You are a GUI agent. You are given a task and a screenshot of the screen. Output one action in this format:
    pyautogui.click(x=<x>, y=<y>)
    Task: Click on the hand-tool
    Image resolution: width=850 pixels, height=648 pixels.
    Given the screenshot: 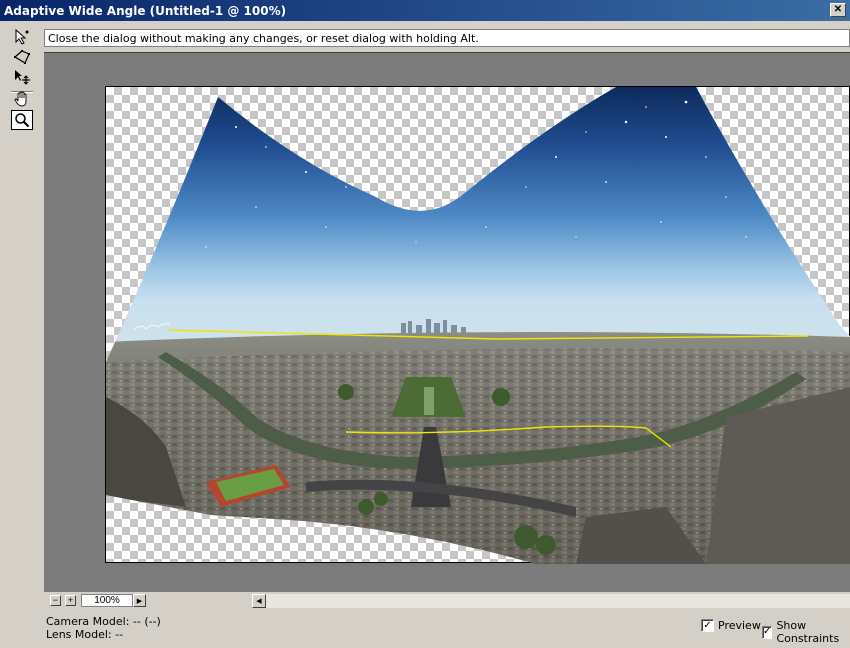 What is the action you would take?
    pyautogui.click(x=22, y=99)
    